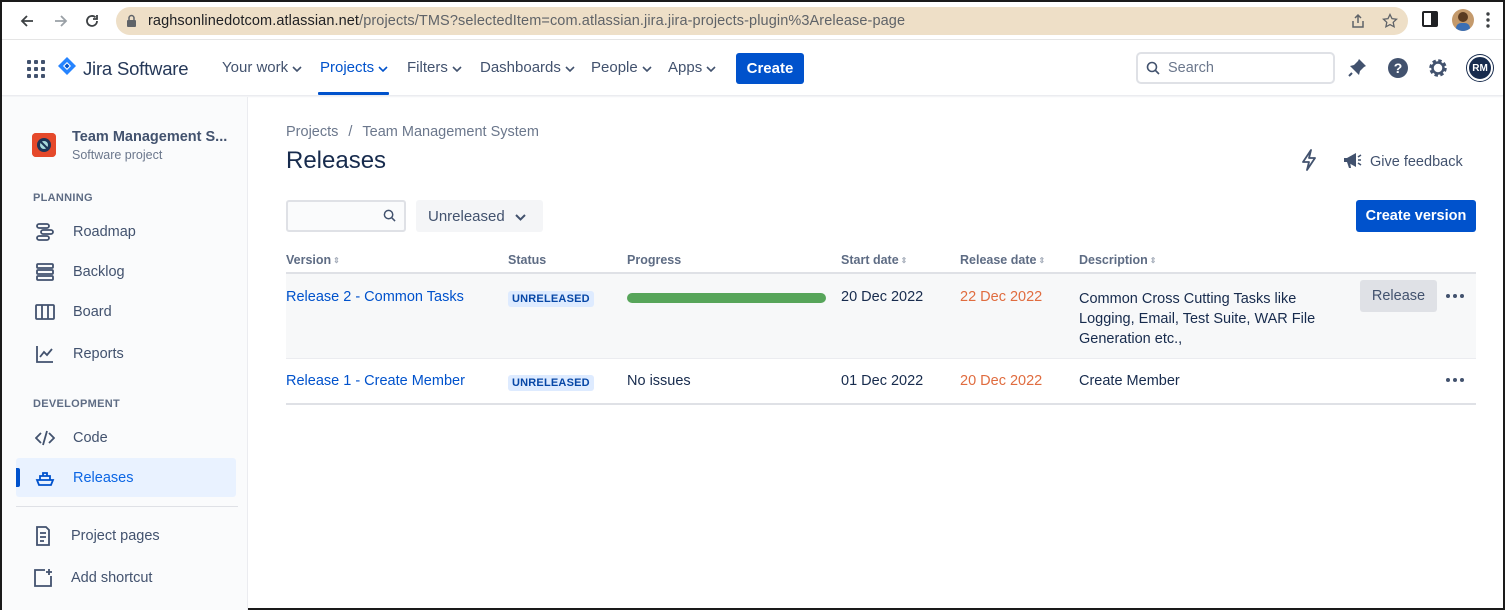 The height and width of the screenshot is (610, 1505). I want to click on sidebar-item-label: Add shortcut, so click(112, 577).